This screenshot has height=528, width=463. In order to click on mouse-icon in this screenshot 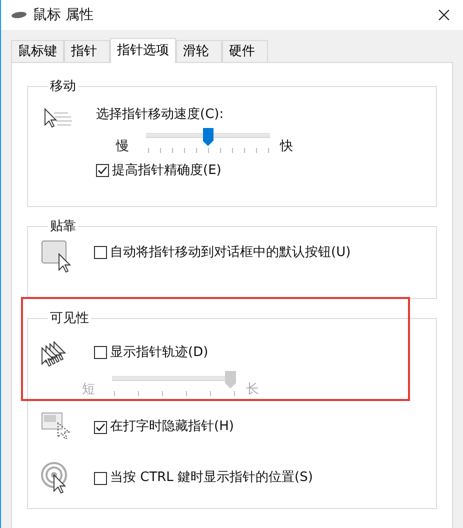, I will do `click(19, 15)`.